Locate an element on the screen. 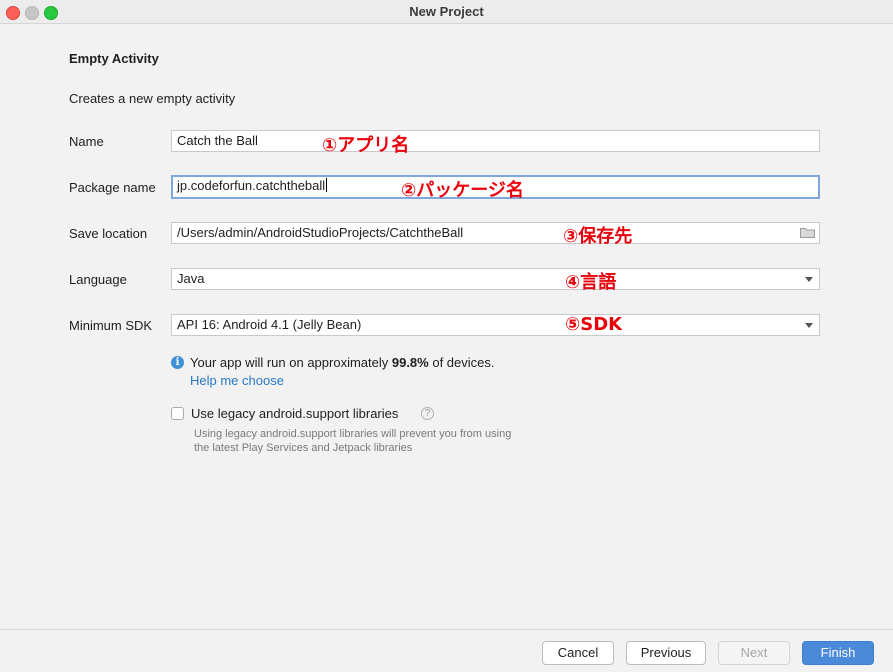 This screenshot has height=672, width=893. language-select: Java is located at coordinates (495, 279).